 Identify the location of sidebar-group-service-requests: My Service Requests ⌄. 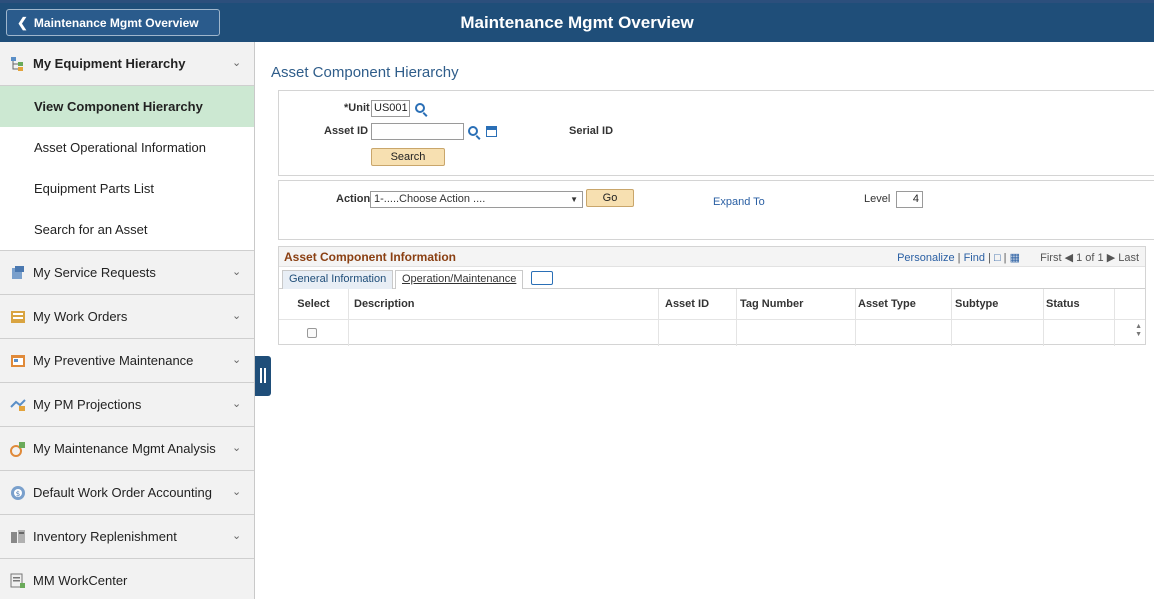
(127, 273).